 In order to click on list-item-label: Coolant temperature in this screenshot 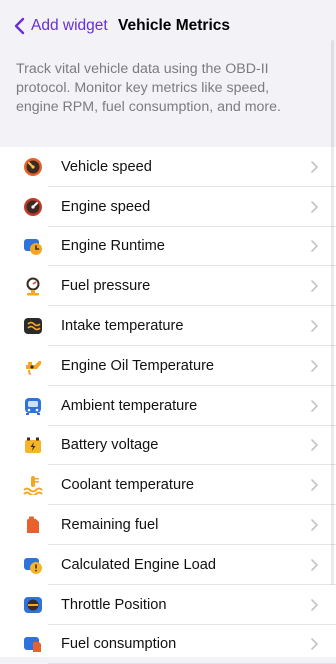, I will do `click(128, 485)`.